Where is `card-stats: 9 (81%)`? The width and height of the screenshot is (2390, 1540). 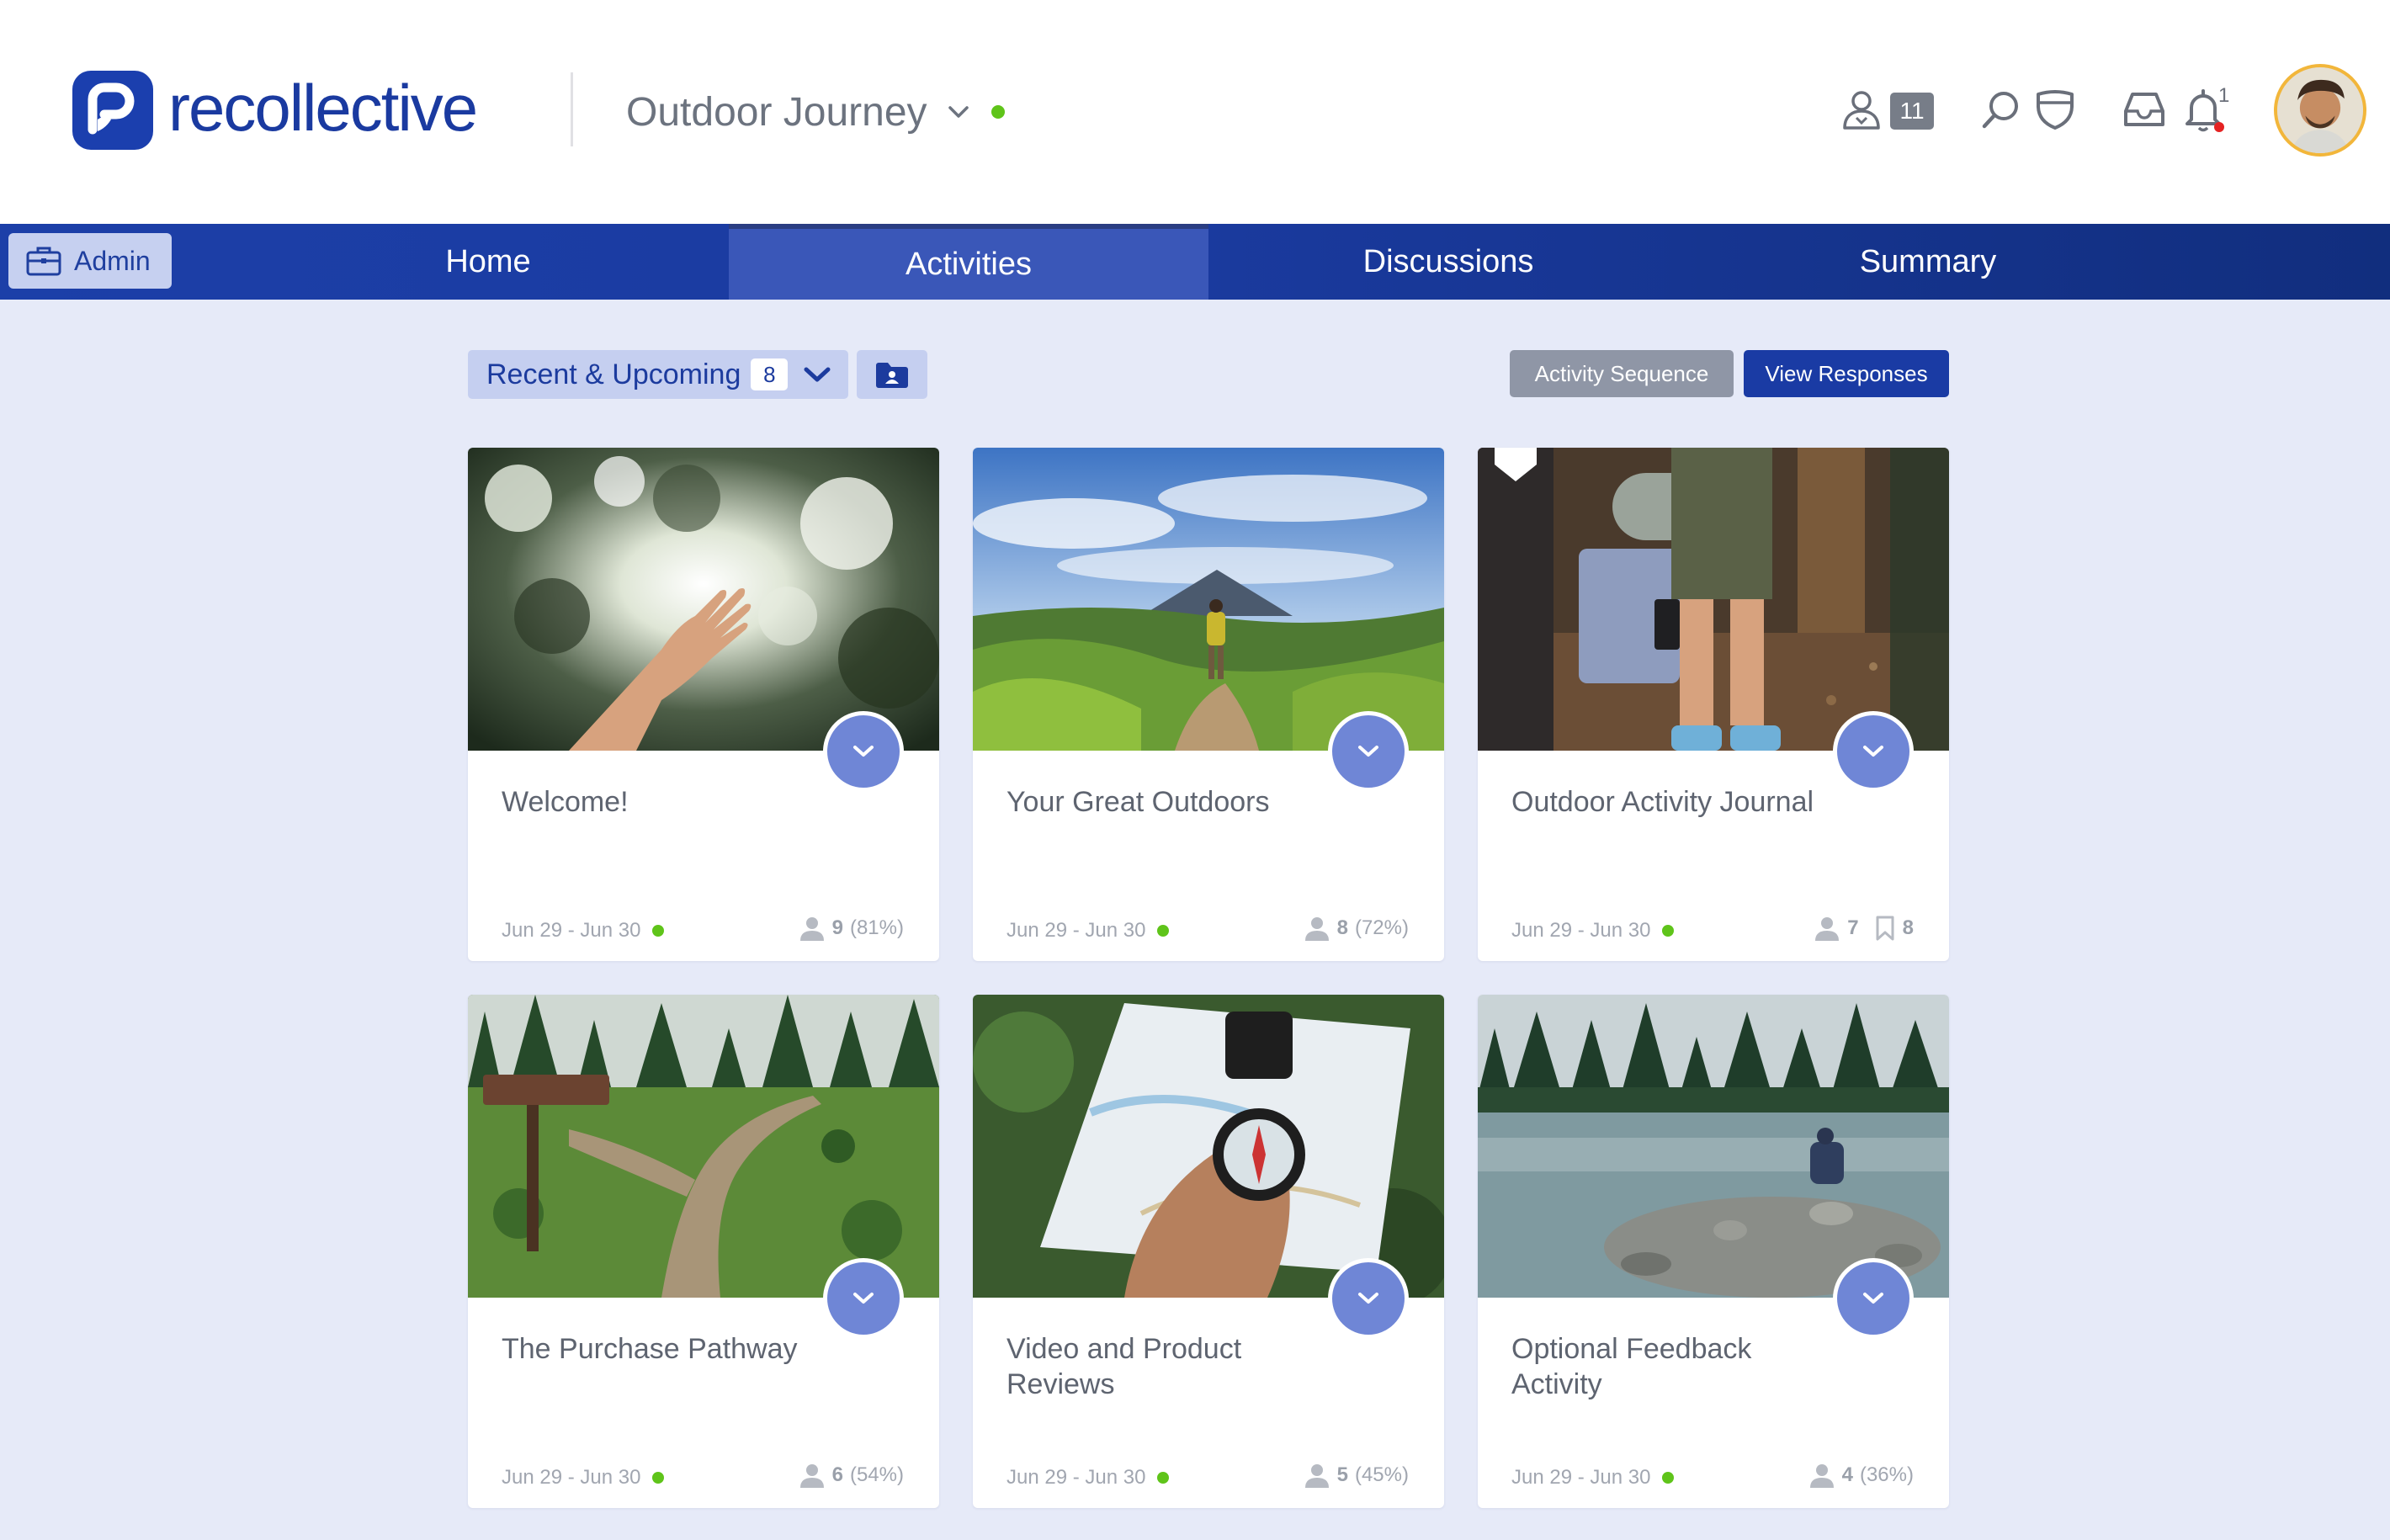
card-stats: 9 (81%) is located at coordinates (851, 929).